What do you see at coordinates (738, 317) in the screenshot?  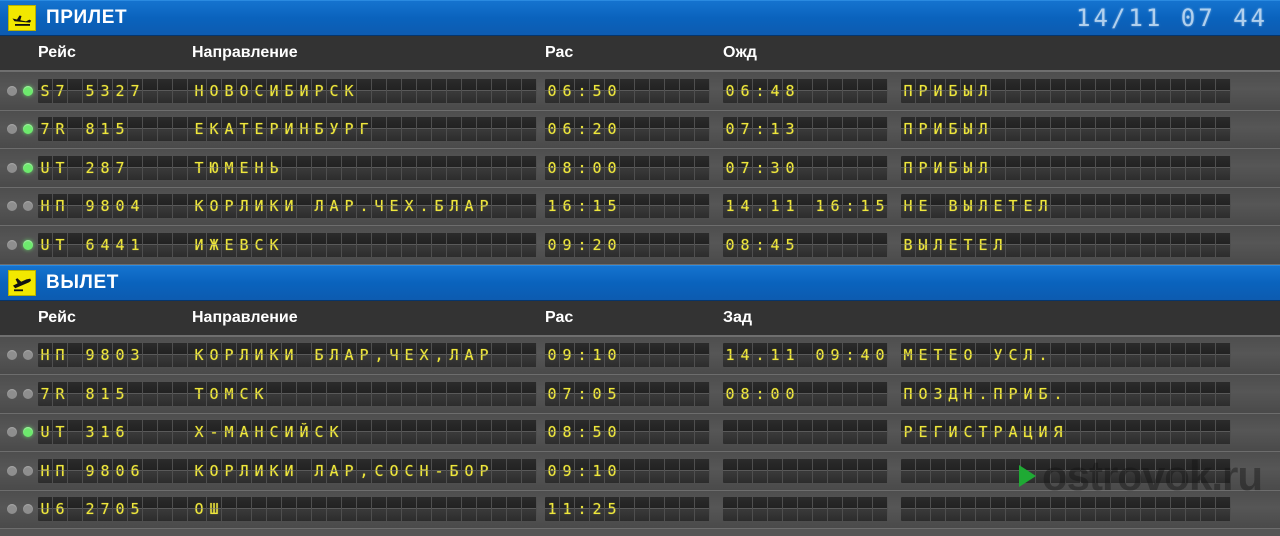 I see `column-header-delay: Зад` at bounding box center [738, 317].